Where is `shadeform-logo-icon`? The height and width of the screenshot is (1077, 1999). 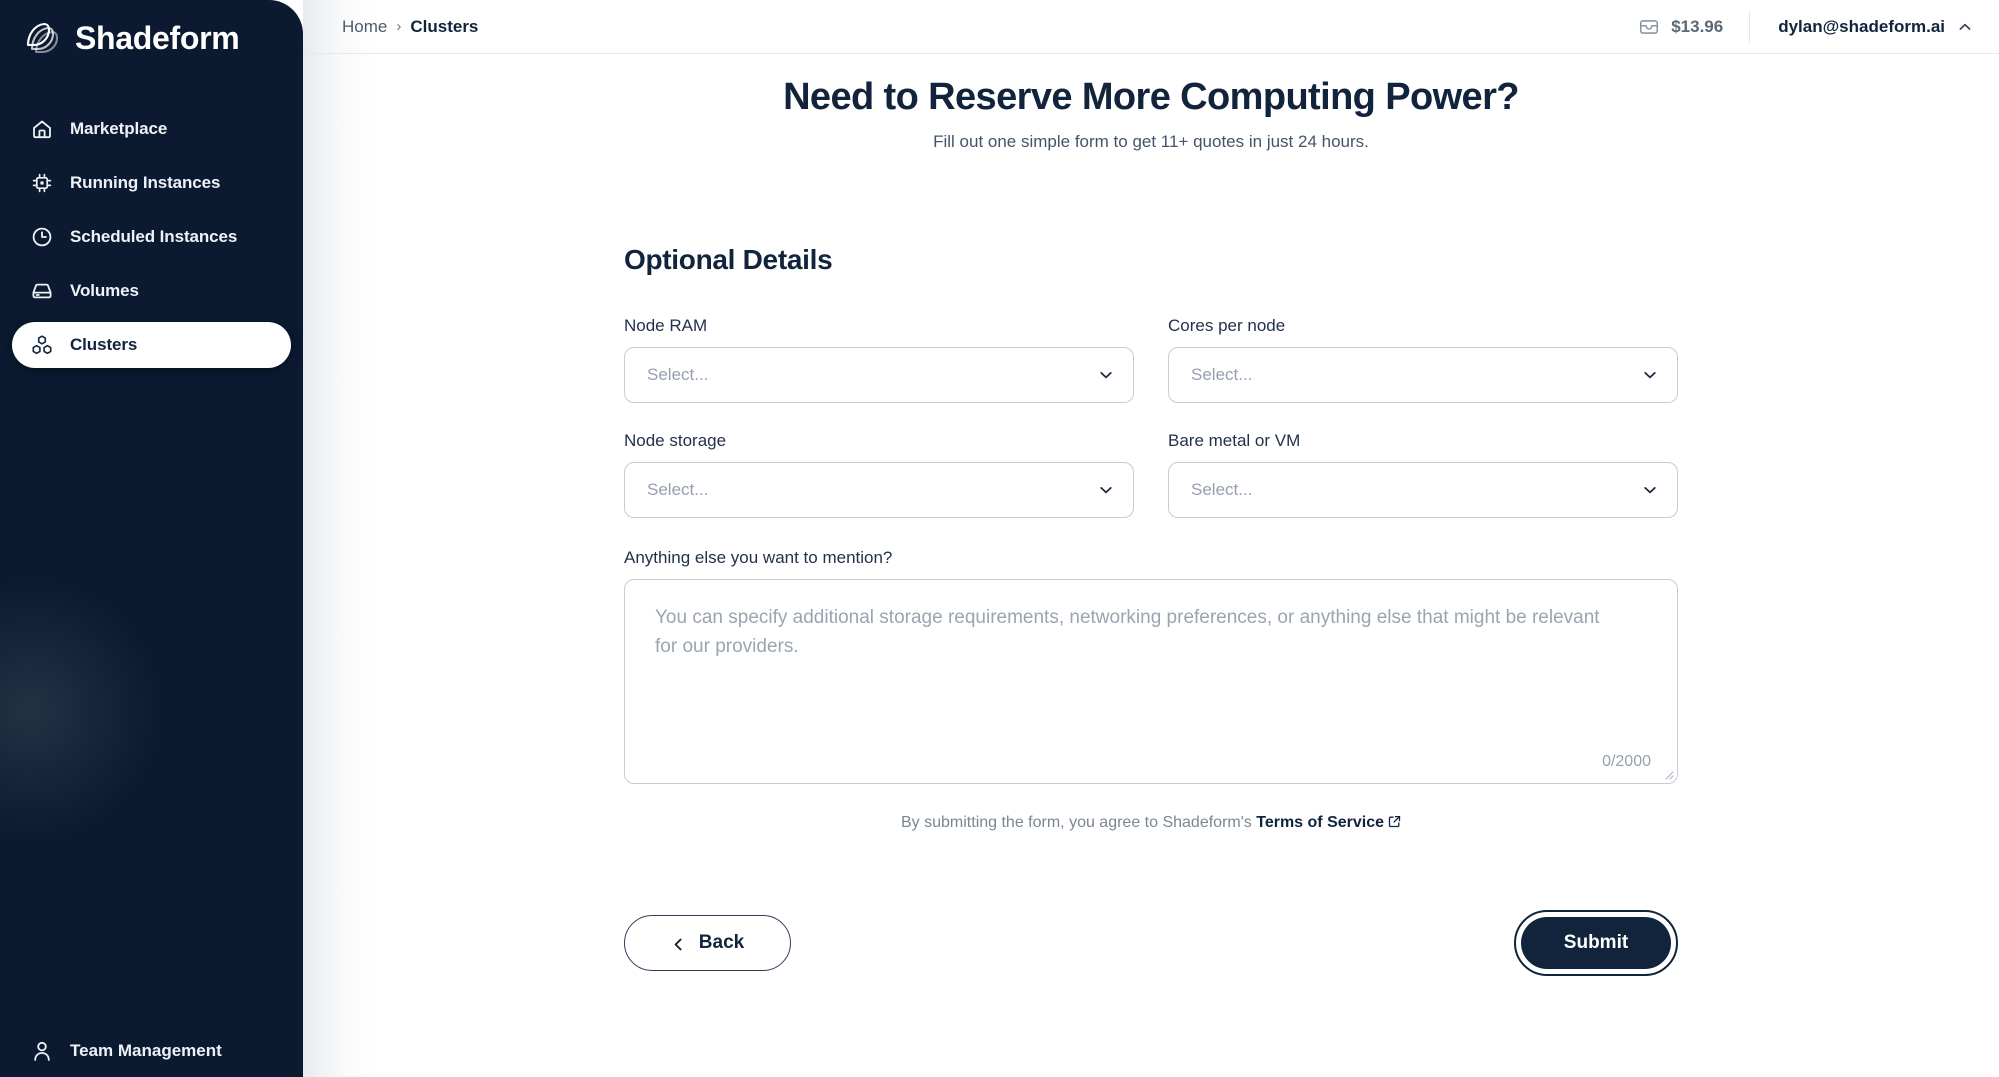
shadeform-logo-icon is located at coordinates (42, 38).